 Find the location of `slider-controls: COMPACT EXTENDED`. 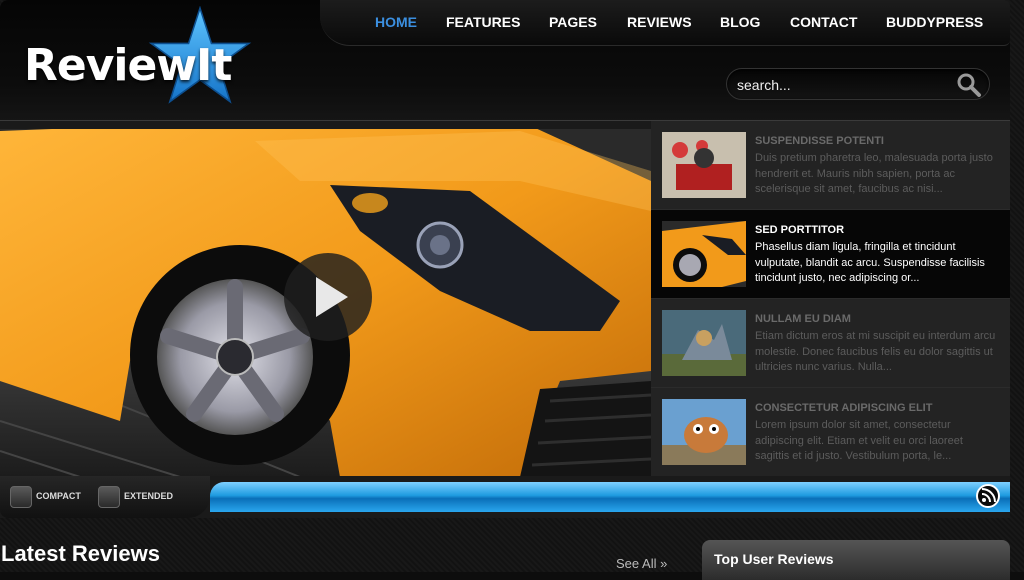

slider-controls: COMPACT EXTENDED is located at coordinates (505, 497).